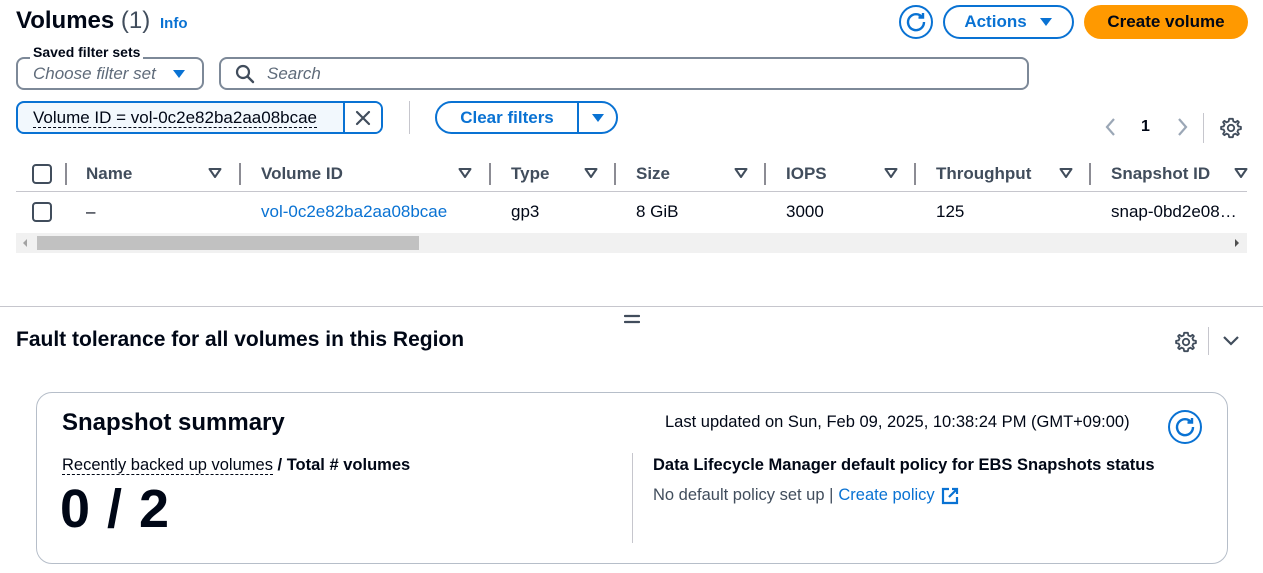 Image resolution: width=1263 pixels, height=573 pixels. I want to click on page-title: Volumes (1), so click(83, 21).